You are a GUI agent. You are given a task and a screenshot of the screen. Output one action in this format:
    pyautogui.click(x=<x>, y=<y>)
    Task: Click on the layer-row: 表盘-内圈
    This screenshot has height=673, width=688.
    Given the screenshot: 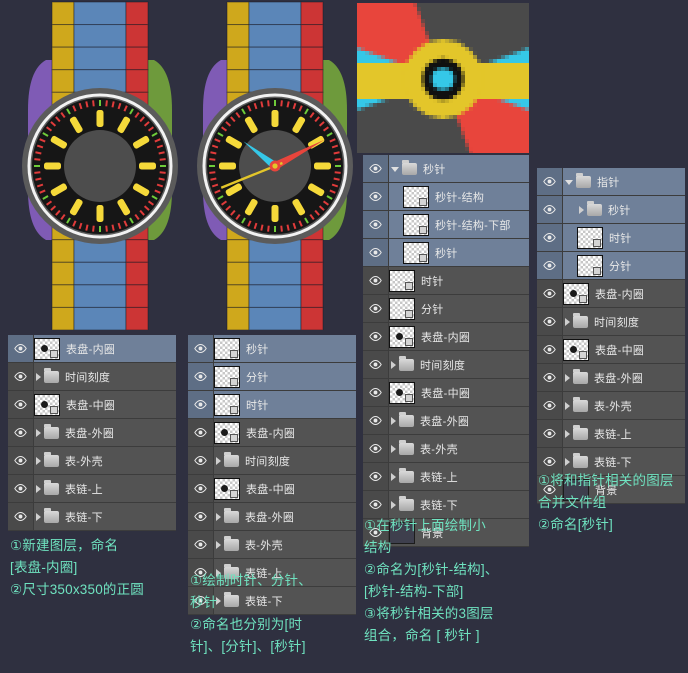 What is the action you would take?
    pyautogui.click(x=446, y=337)
    